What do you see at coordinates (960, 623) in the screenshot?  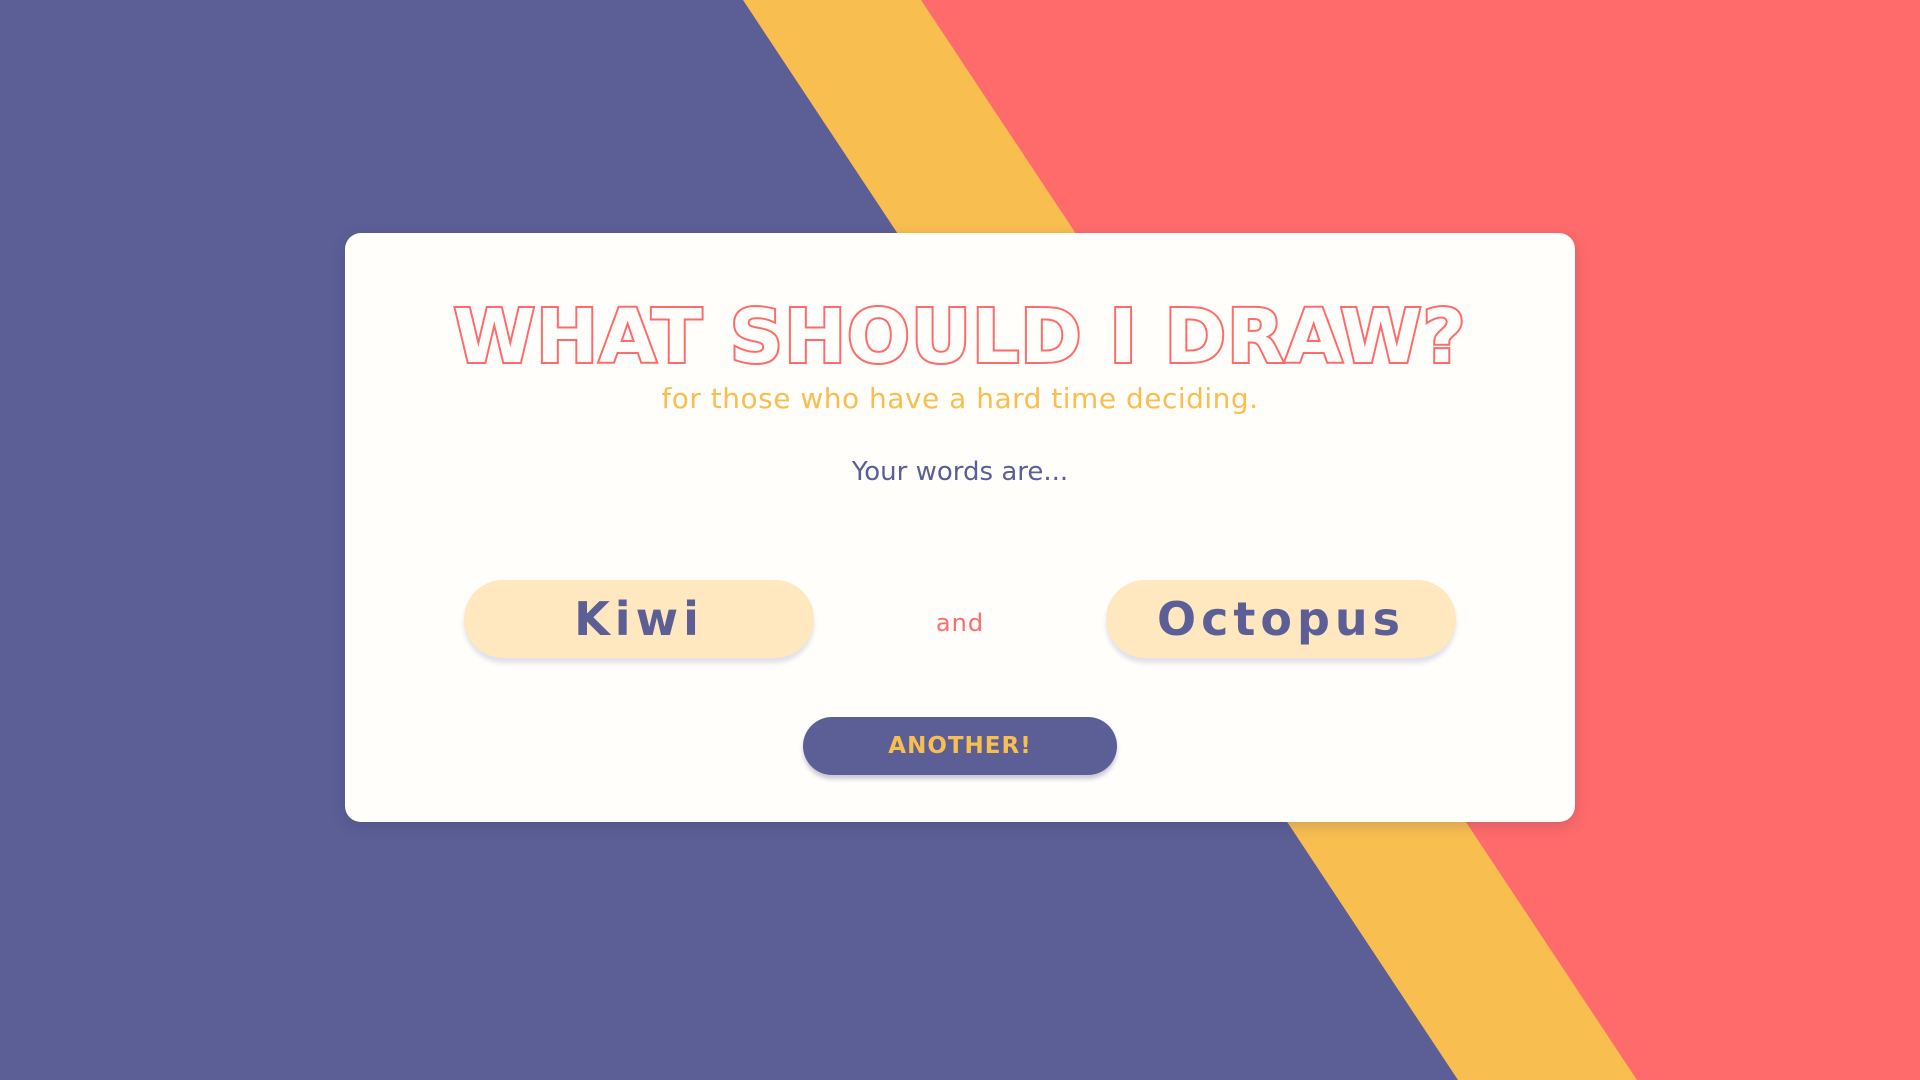 I see `connector-text: and` at bounding box center [960, 623].